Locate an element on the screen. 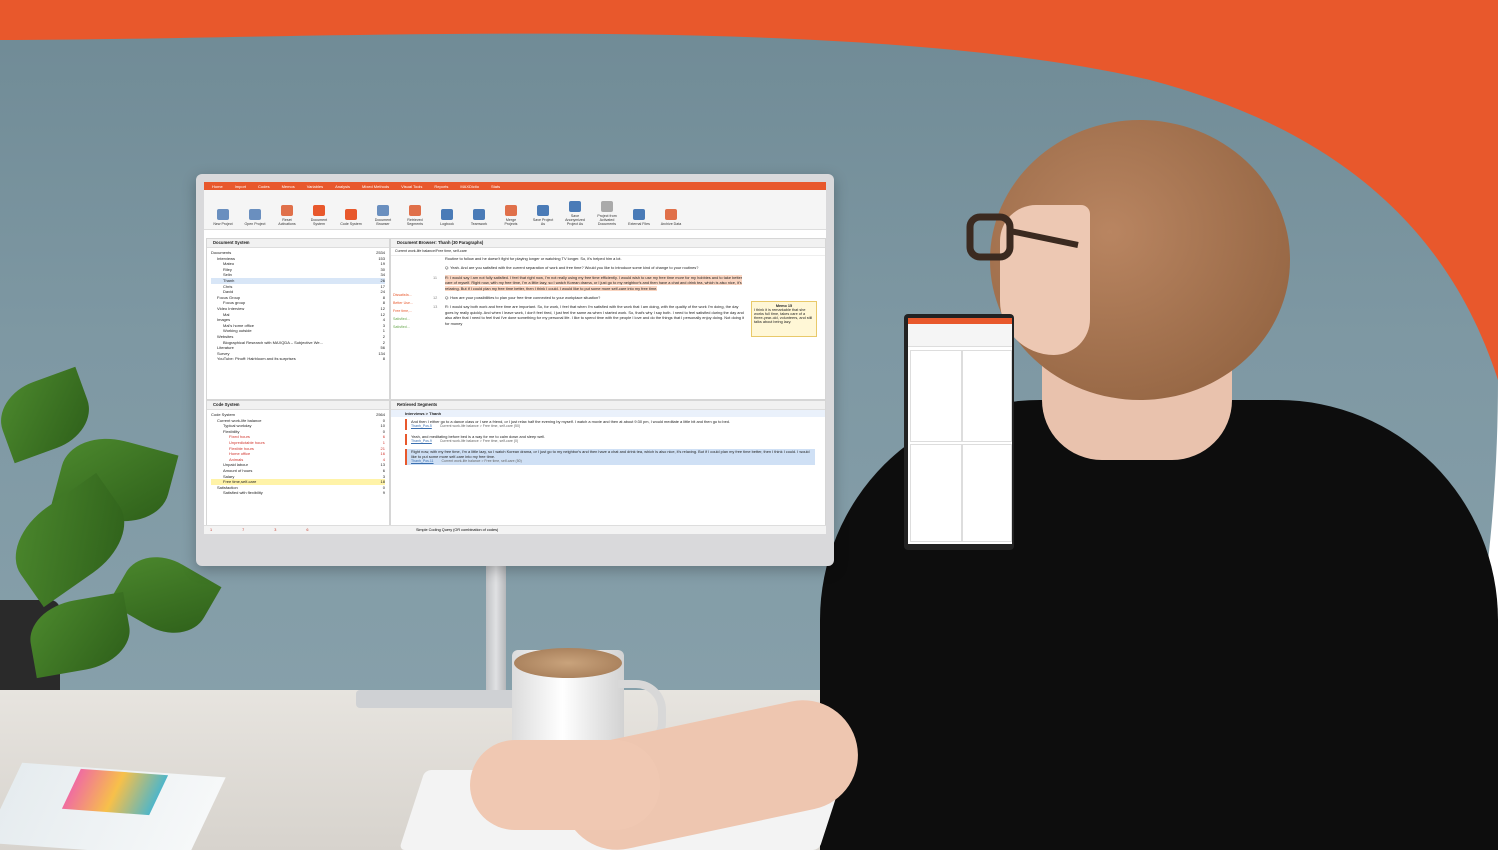  toolbar-button: Reset Activations is located at coordinates (287, 215).